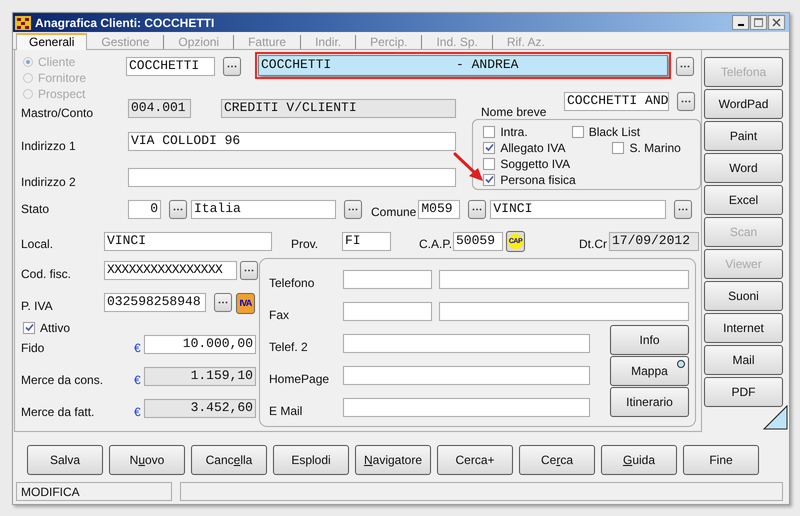 The image size is (800, 516). I want to click on country-field: Italia, so click(263, 209).